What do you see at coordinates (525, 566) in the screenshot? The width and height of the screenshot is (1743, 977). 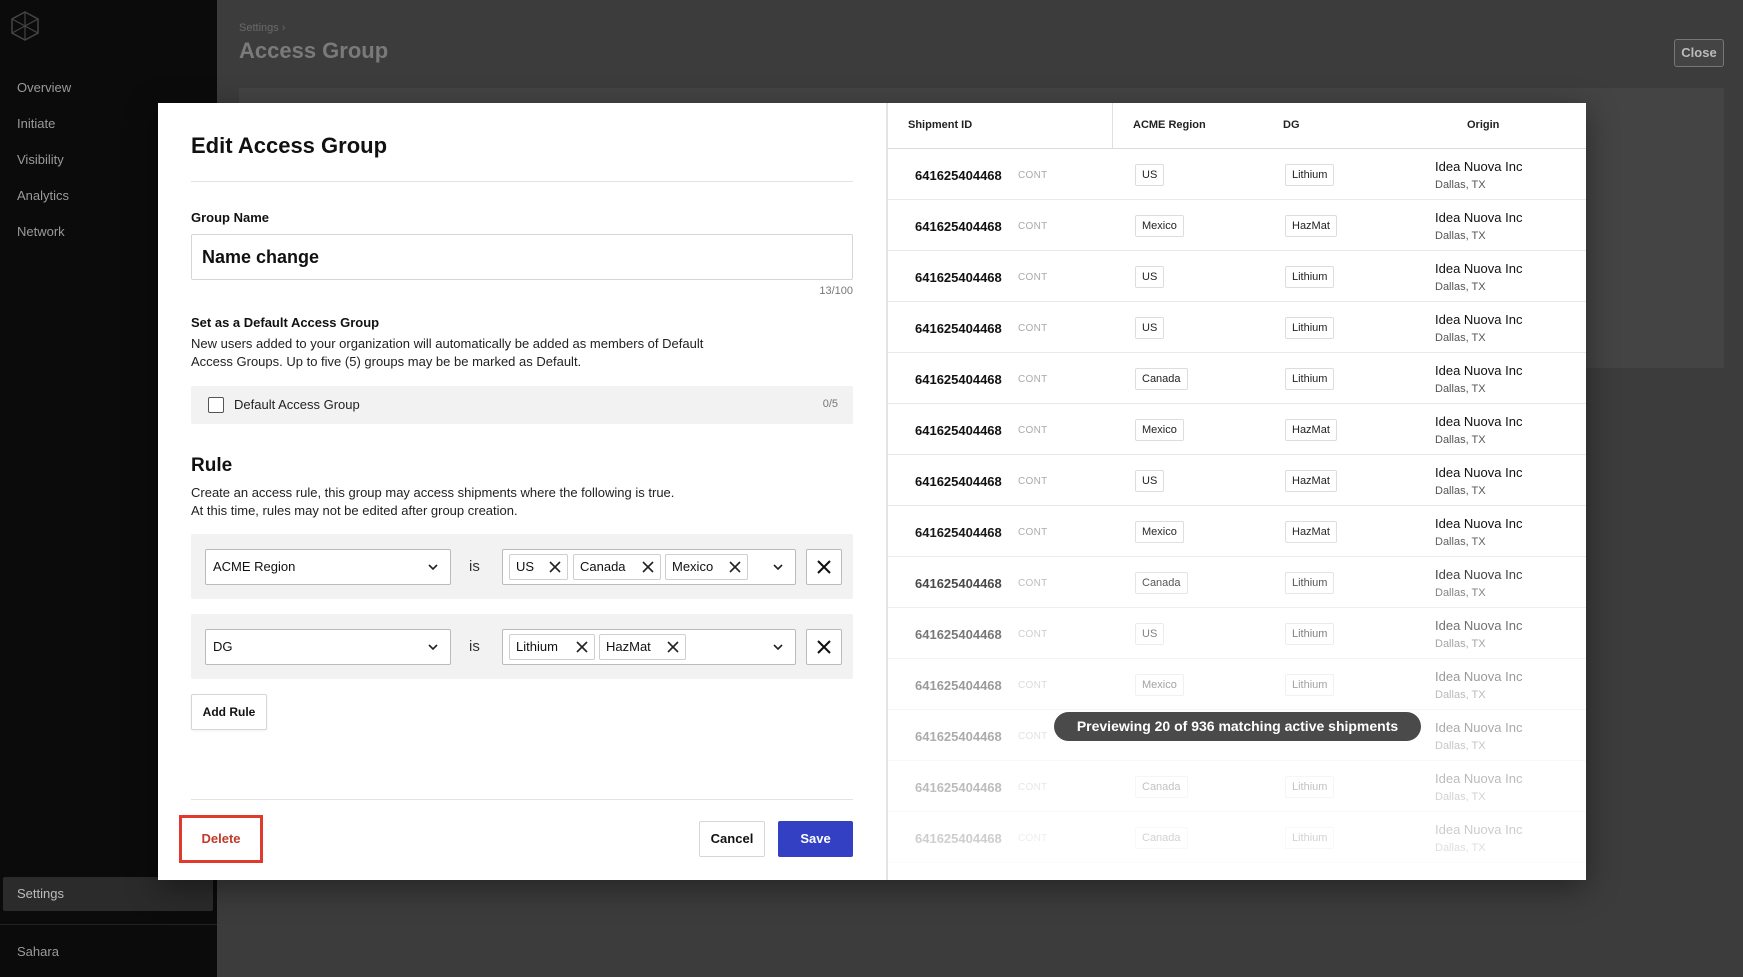 I see `chip-label: US` at bounding box center [525, 566].